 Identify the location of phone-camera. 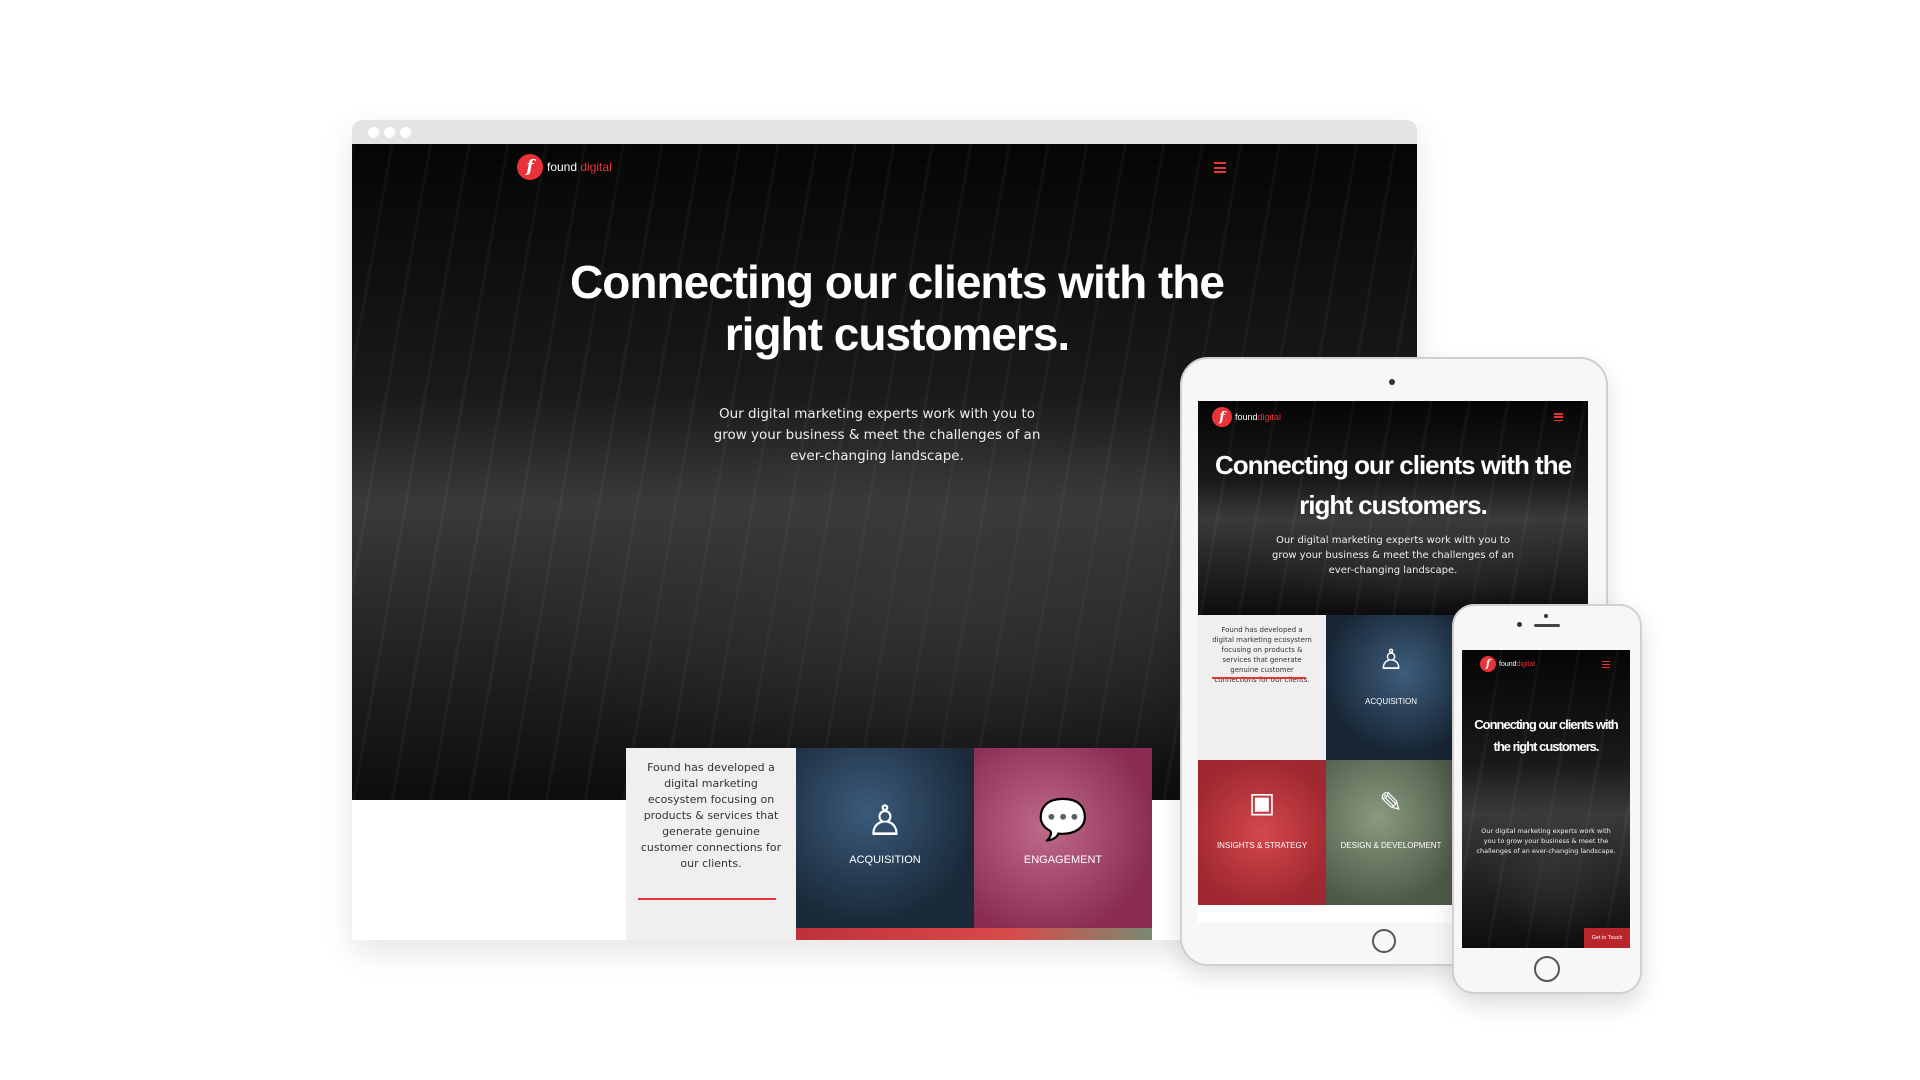
(1519, 624).